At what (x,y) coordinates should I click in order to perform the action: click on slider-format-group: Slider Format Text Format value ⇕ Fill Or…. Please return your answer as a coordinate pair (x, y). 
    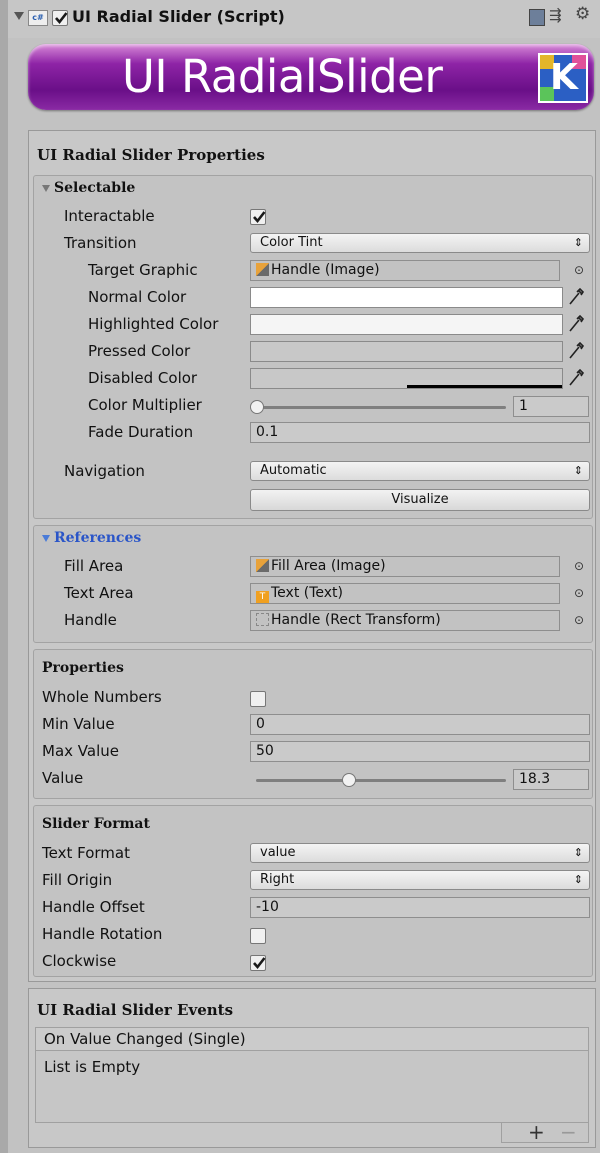
    Looking at the image, I should click on (313, 891).